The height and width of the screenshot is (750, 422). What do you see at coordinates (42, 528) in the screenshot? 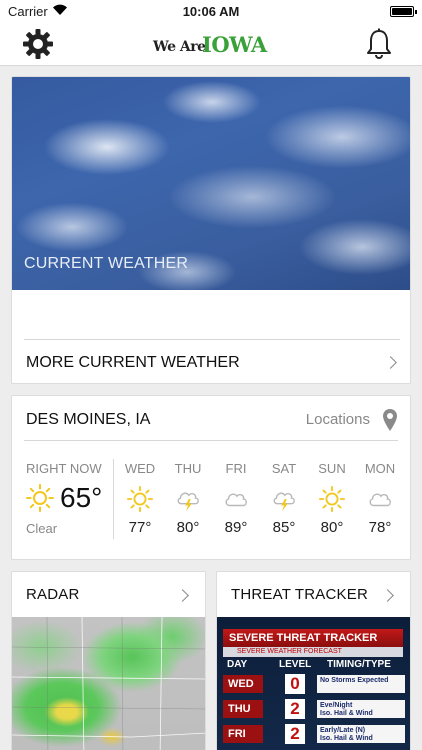
I see `current-condition: Clear` at bounding box center [42, 528].